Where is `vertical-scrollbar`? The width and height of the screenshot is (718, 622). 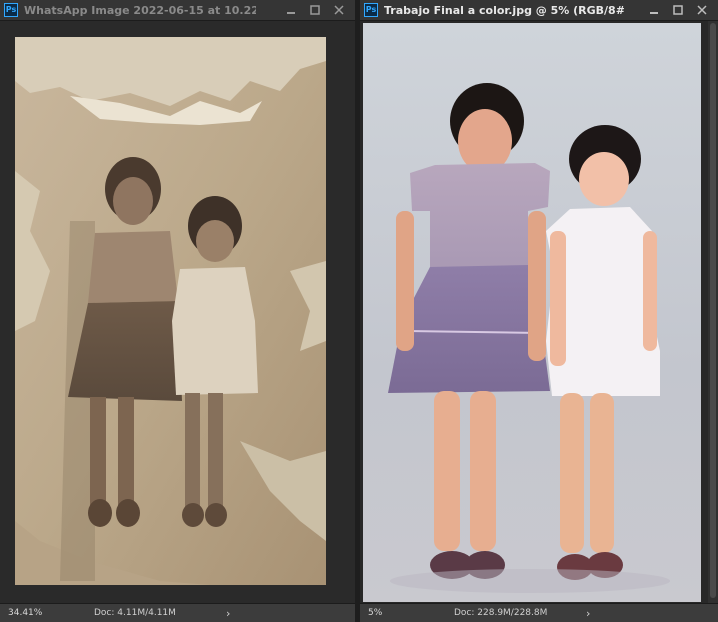 vertical-scrollbar is located at coordinates (713, 312).